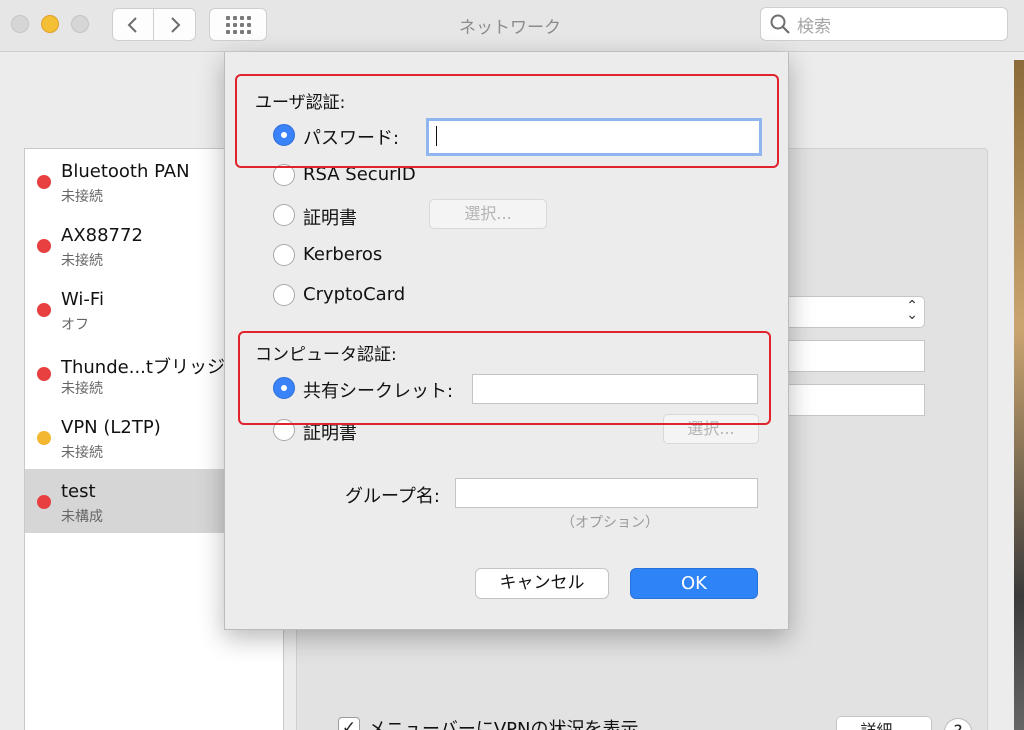  Describe the element at coordinates (392, 496) in the screenshot. I see `group-name-label: グループ名:` at that location.